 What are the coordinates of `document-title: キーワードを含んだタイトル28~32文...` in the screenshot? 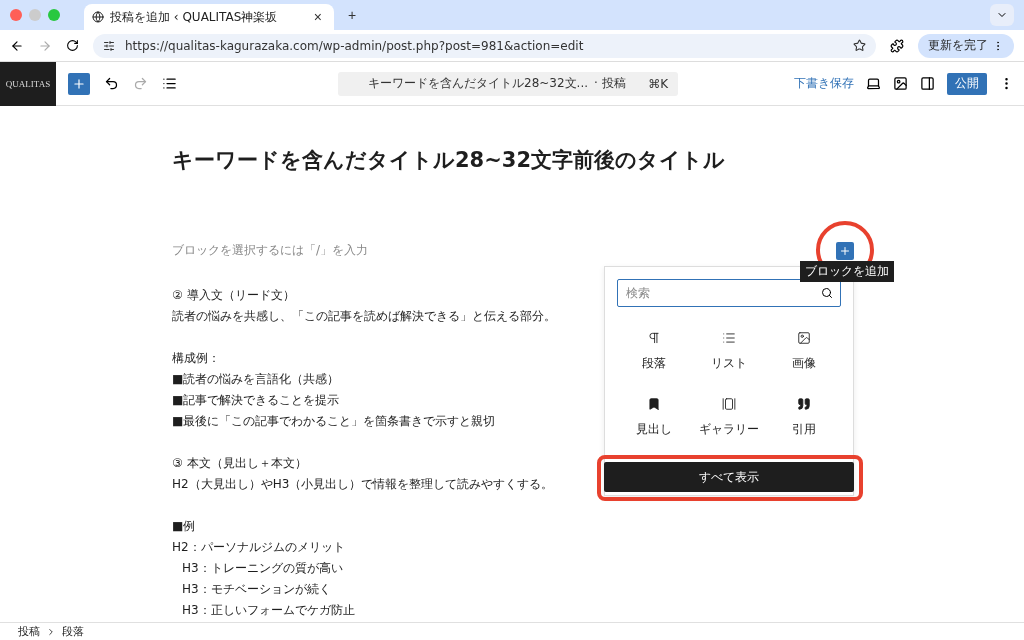 It's located at (478, 83).